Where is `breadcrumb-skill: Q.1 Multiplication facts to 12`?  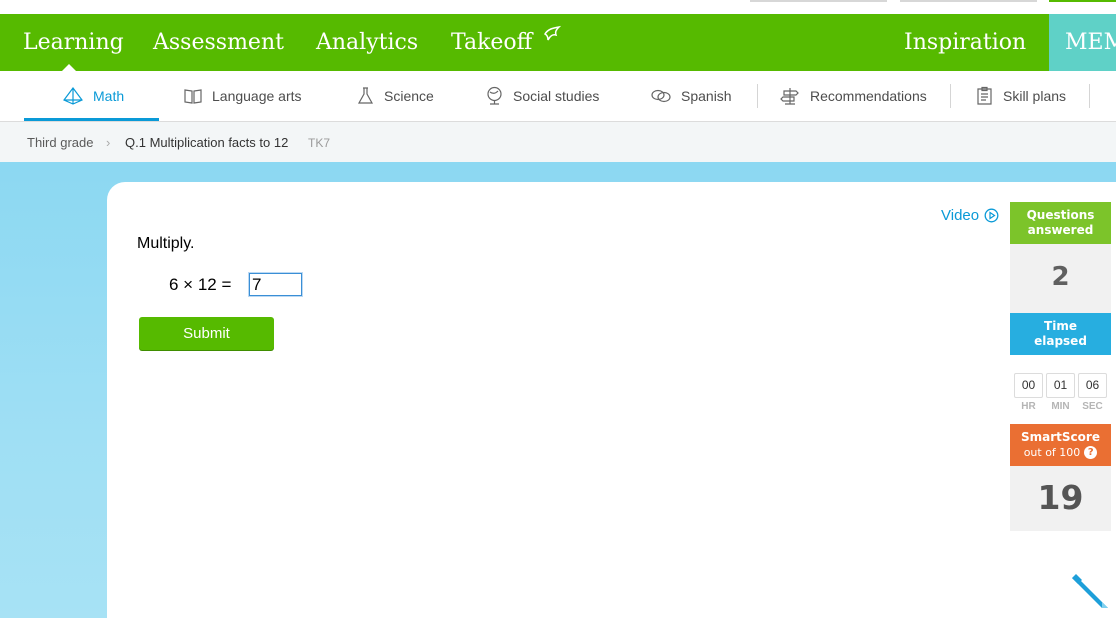
breadcrumb-skill: Q.1 Multiplication facts to 12 is located at coordinates (207, 142).